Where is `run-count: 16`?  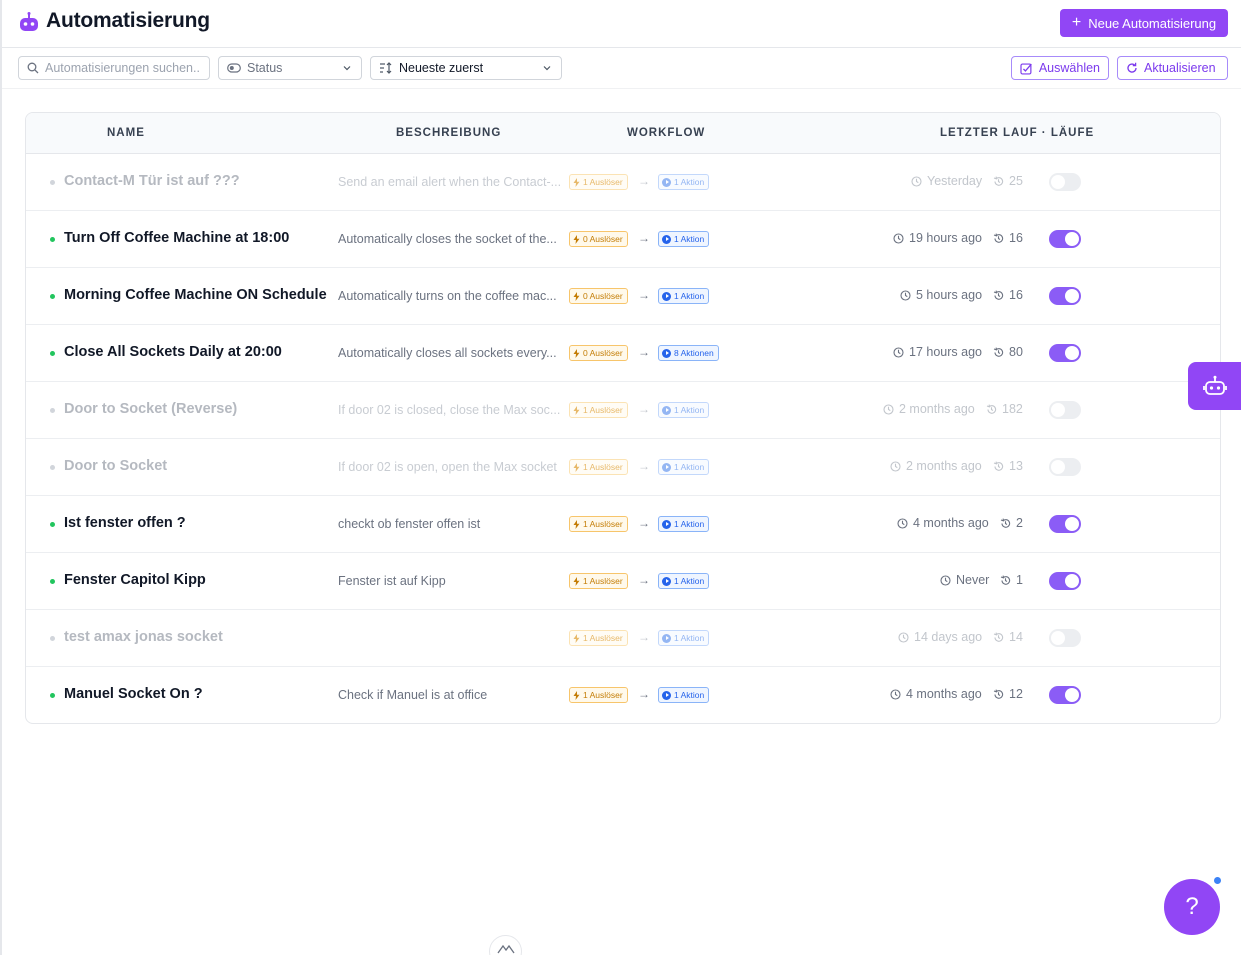 run-count: 16 is located at coordinates (1008, 295).